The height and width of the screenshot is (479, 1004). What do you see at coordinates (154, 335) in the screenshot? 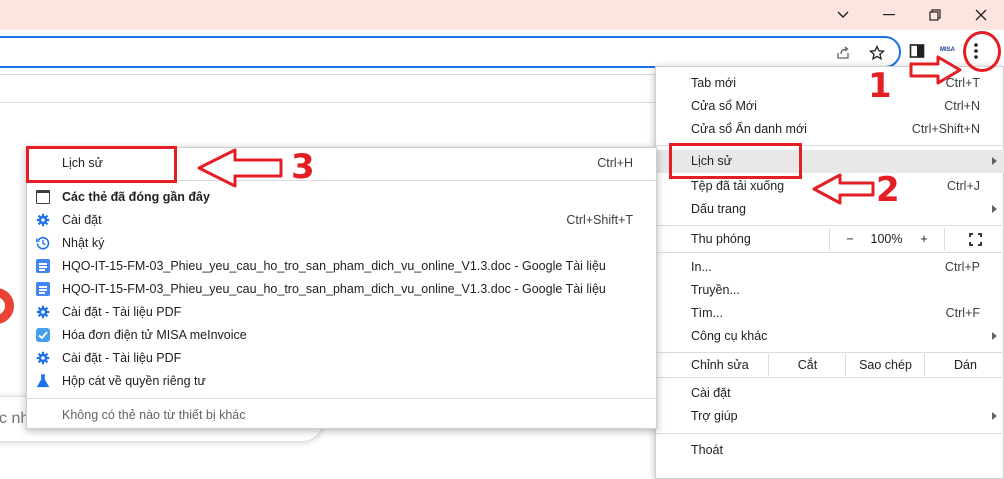
I see `submenu-item-label: Hóa đơn điện tử MISA meInvoice` at bounding box center [154, 335].